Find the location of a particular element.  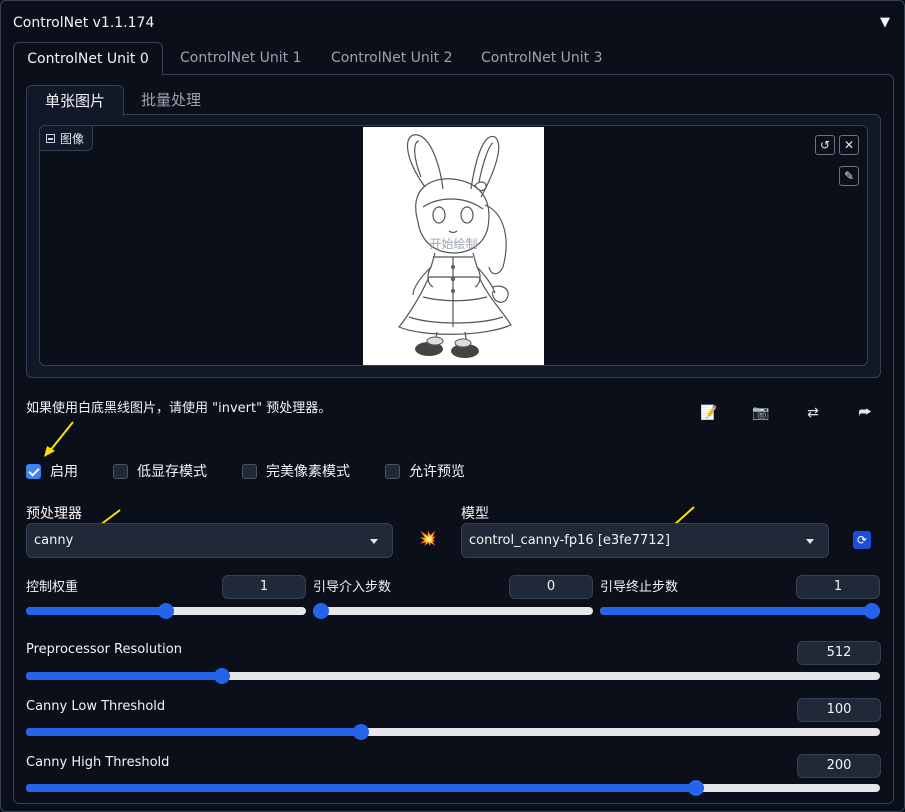

close-icon: ✕ is located at coordinates (849, 145).